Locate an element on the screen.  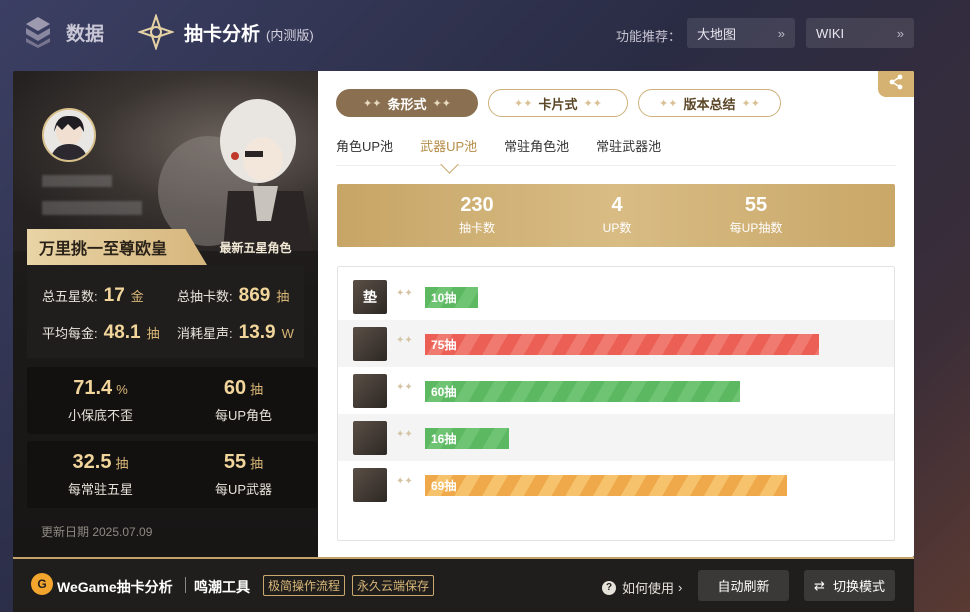
mode-bar: ✦✦ 条形式 ✦✦ is located at coordinates (407, 103).